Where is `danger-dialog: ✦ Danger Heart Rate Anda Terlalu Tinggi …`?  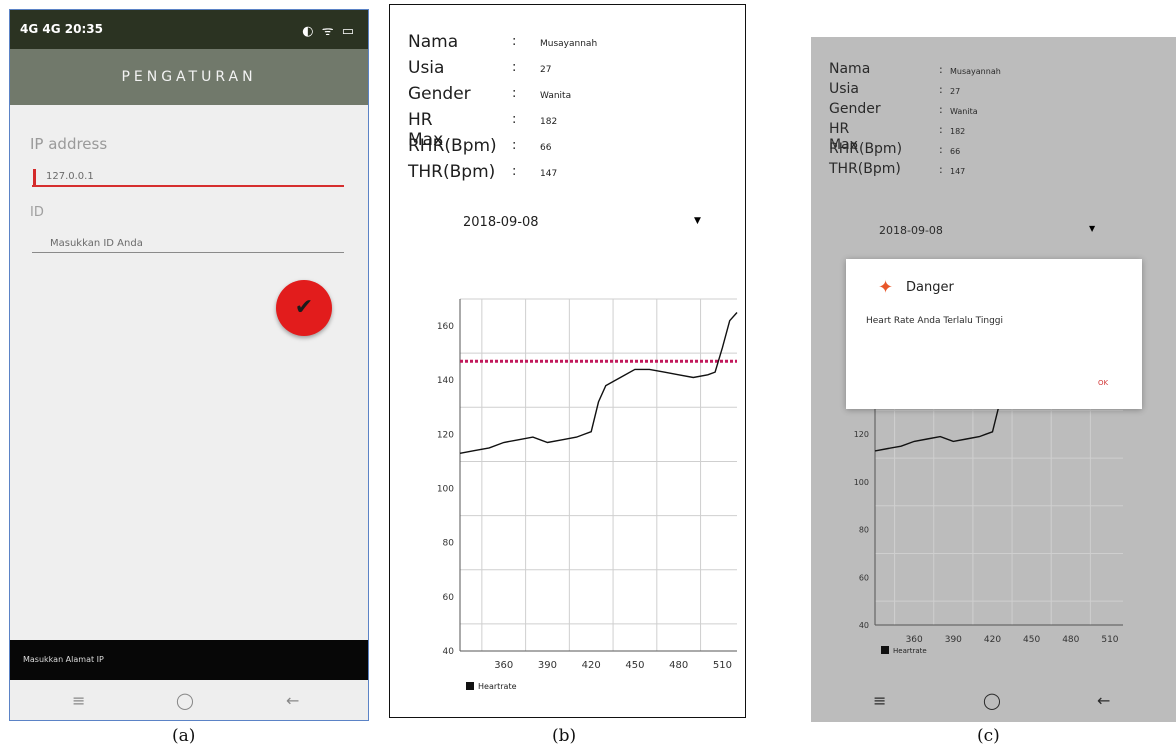
danger-dialog: ✦ Danger Heart Rate Anda Terlalu Tinggi … is located at coordinates (994, 334).